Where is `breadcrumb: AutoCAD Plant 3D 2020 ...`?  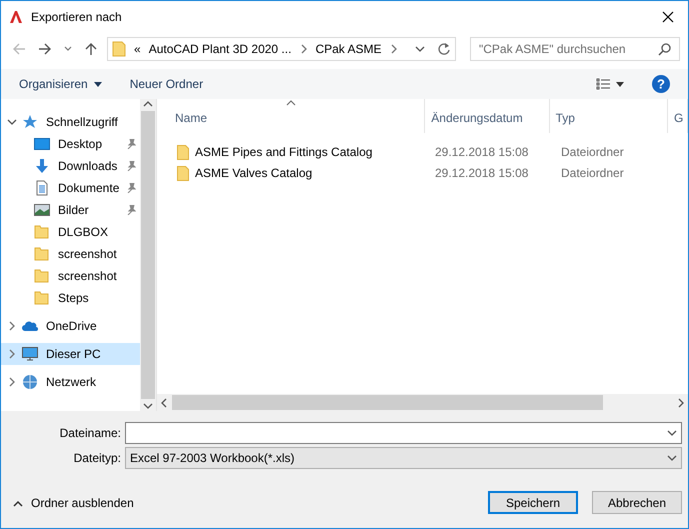 breadcrumb: AutoCAD Plant 3D 2020 ... is located at coordinates (220, 49).